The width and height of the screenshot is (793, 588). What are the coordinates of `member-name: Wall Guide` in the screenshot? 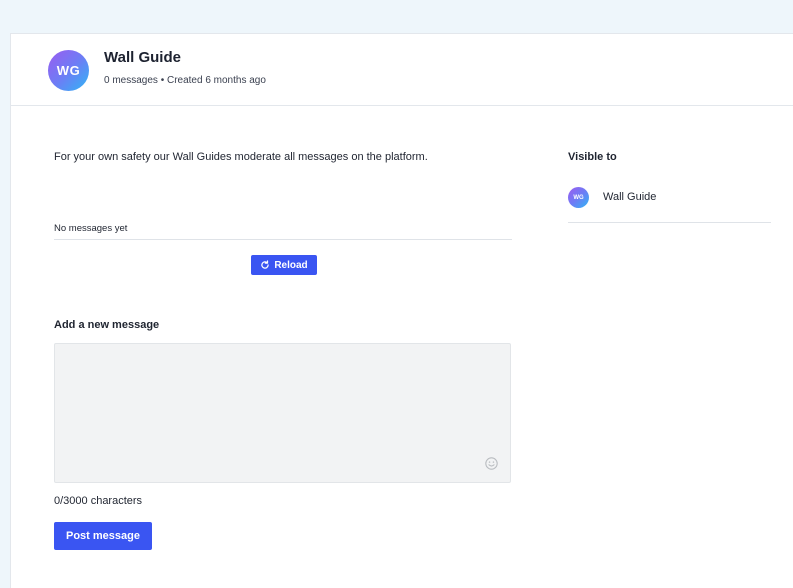 It's located at (630, 197).